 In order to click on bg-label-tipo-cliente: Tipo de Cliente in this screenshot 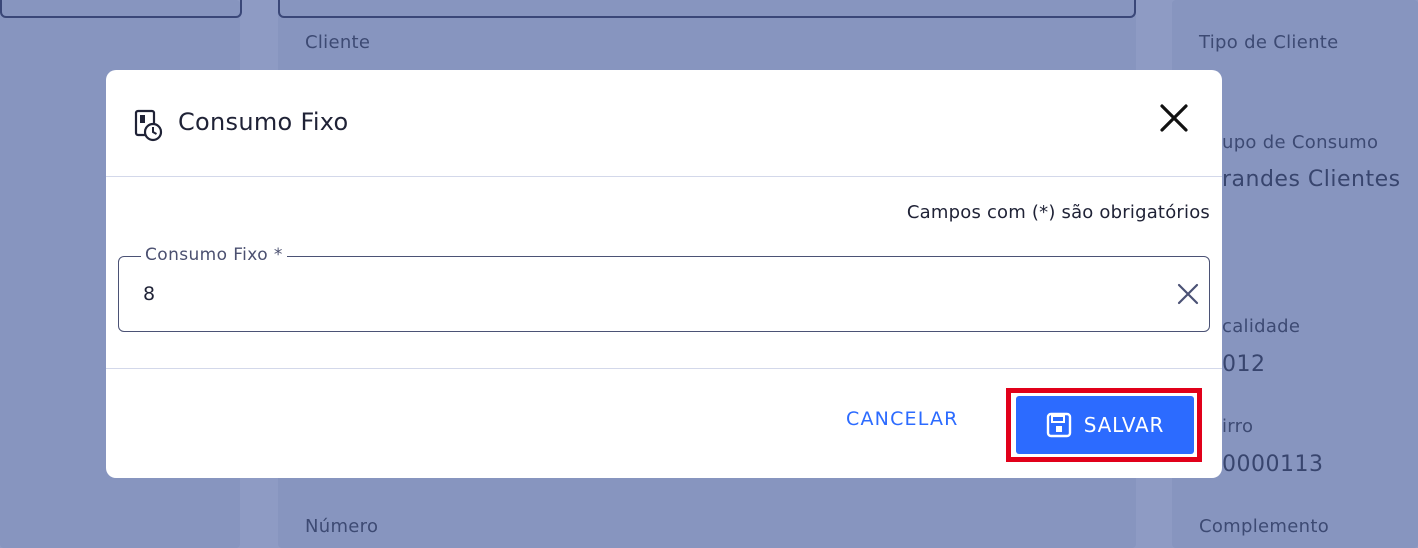, I will do `click(1269, 42)`.